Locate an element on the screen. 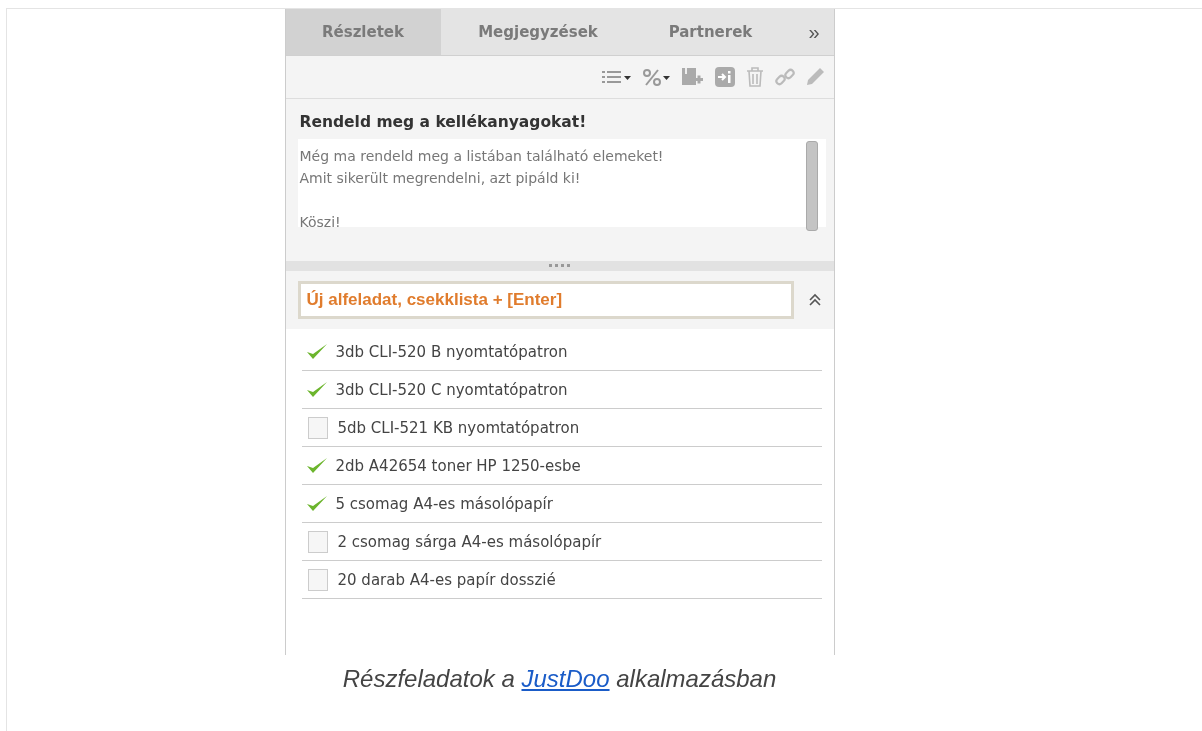 The height and width of the screenshot is (731, 1202). checklist-item: 2 csomag sárga A4-es másolópapír is located at coordinates (469, 541).